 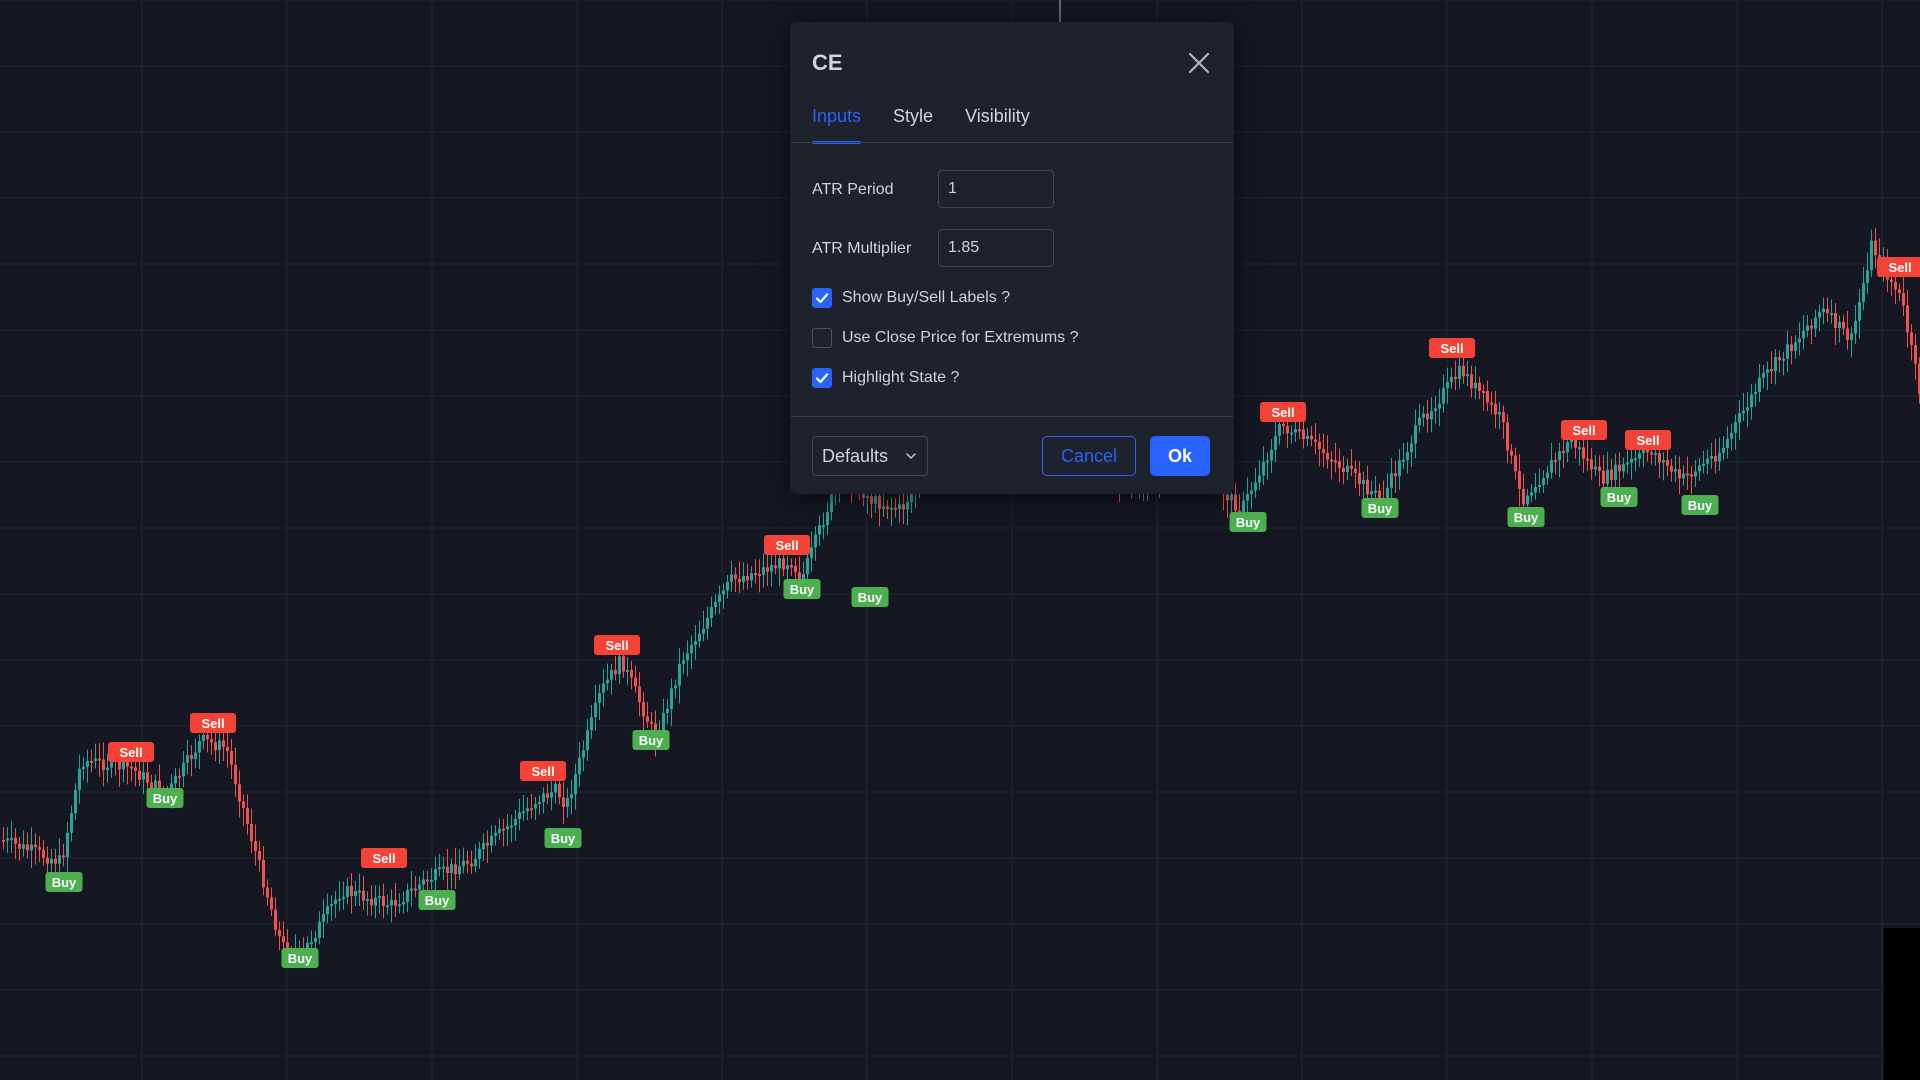 I want to click on tab-style: Style, so click(x=913, y=124).